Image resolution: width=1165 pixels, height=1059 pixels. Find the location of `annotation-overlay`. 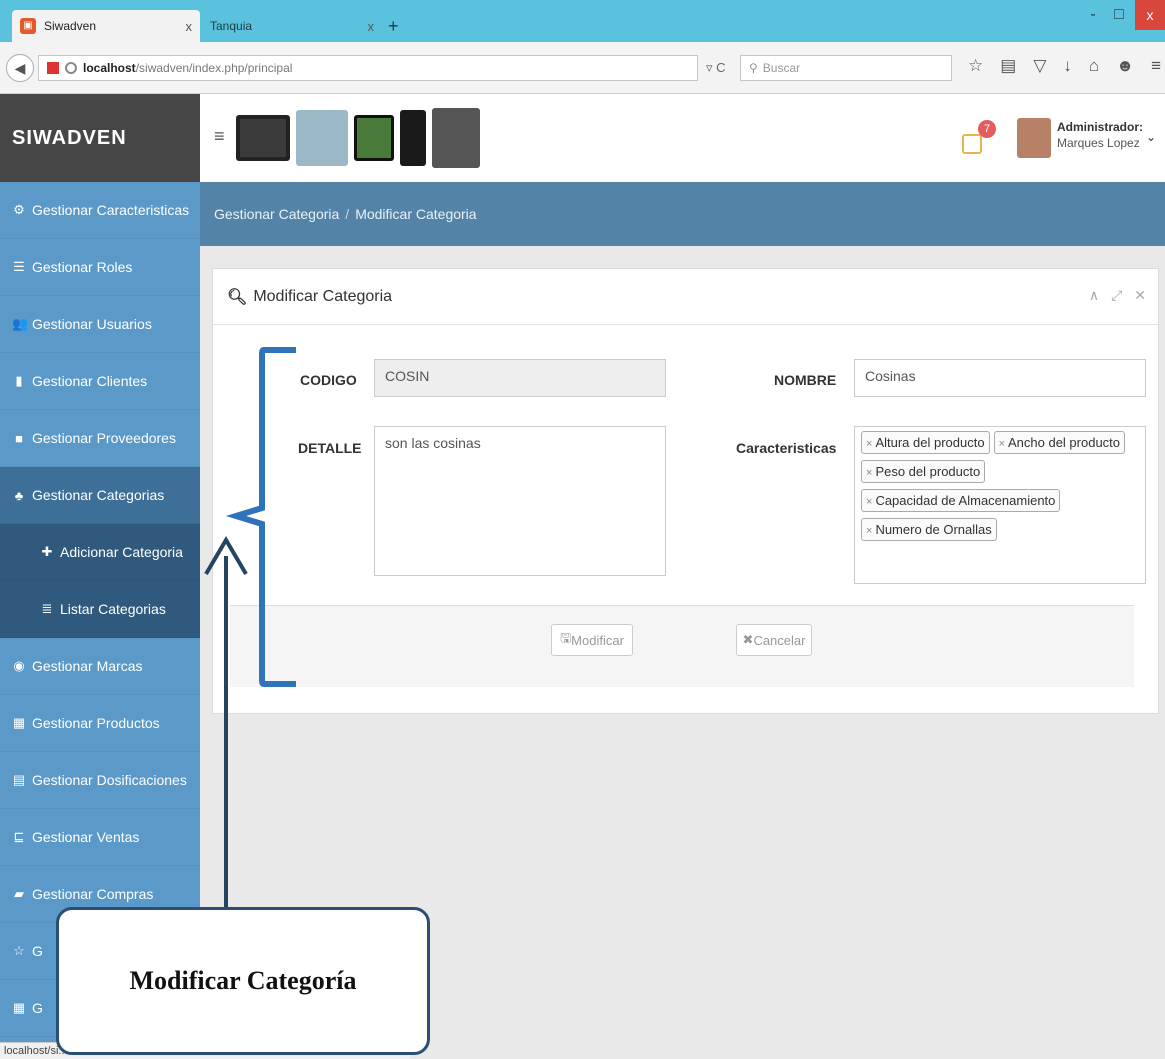

annotation-overlay is located at coordinates (250, 629).